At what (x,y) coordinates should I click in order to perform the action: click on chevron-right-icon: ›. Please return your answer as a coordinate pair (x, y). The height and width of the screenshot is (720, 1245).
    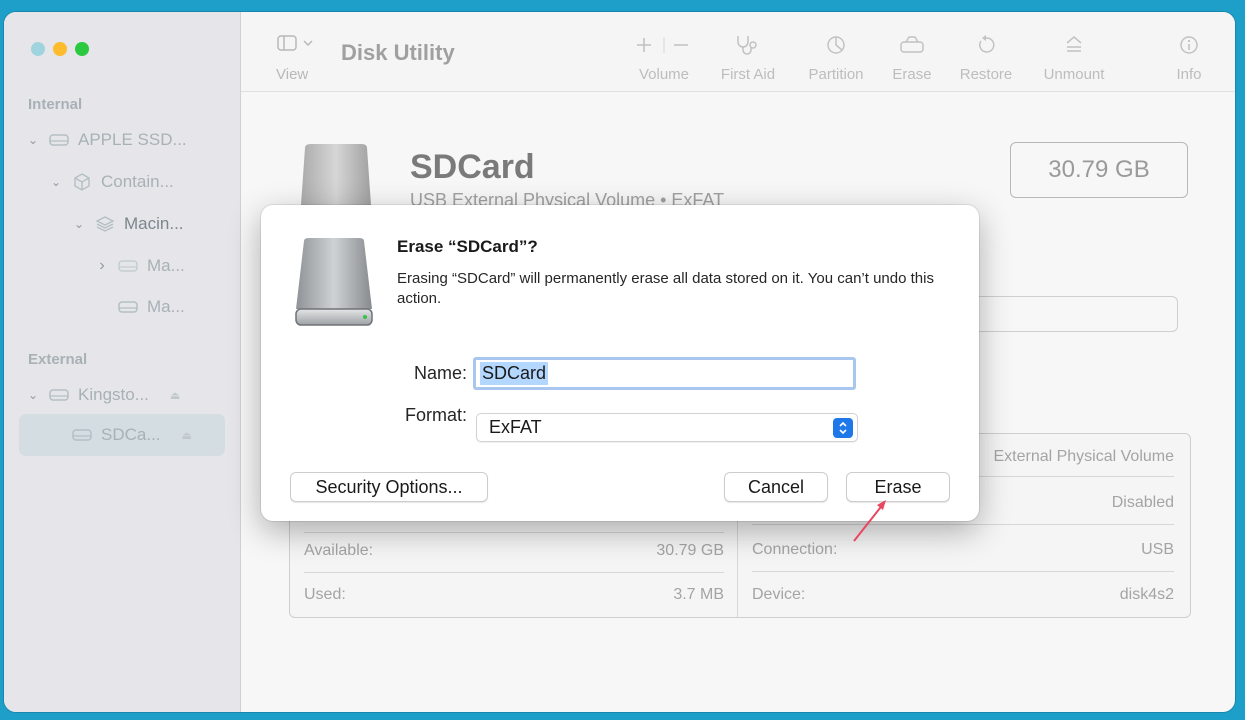
    Looking at the image, I should click on (102, 266).